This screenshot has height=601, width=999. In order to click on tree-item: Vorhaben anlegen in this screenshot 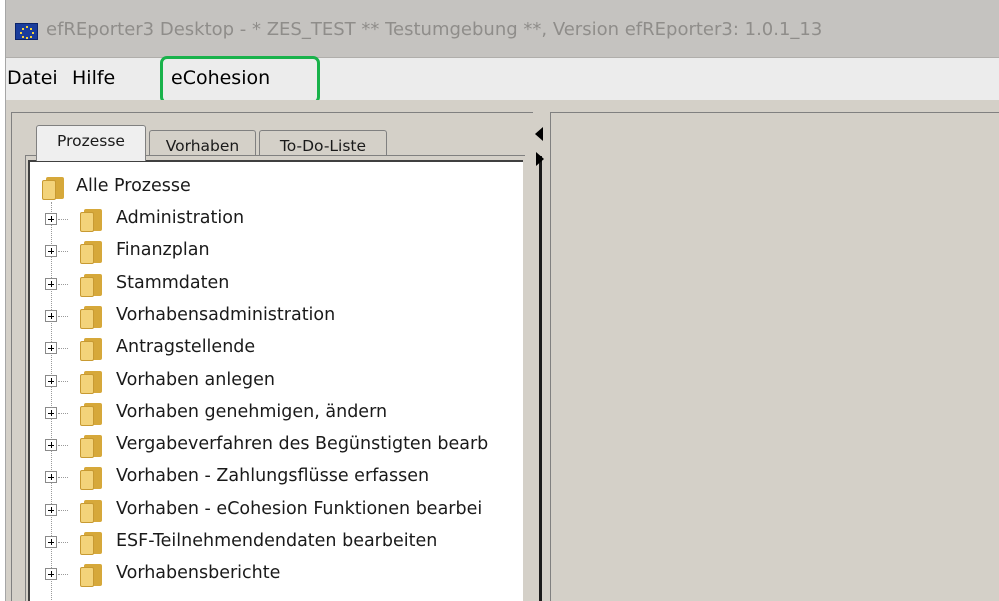, I will do `click(195, 380)`.